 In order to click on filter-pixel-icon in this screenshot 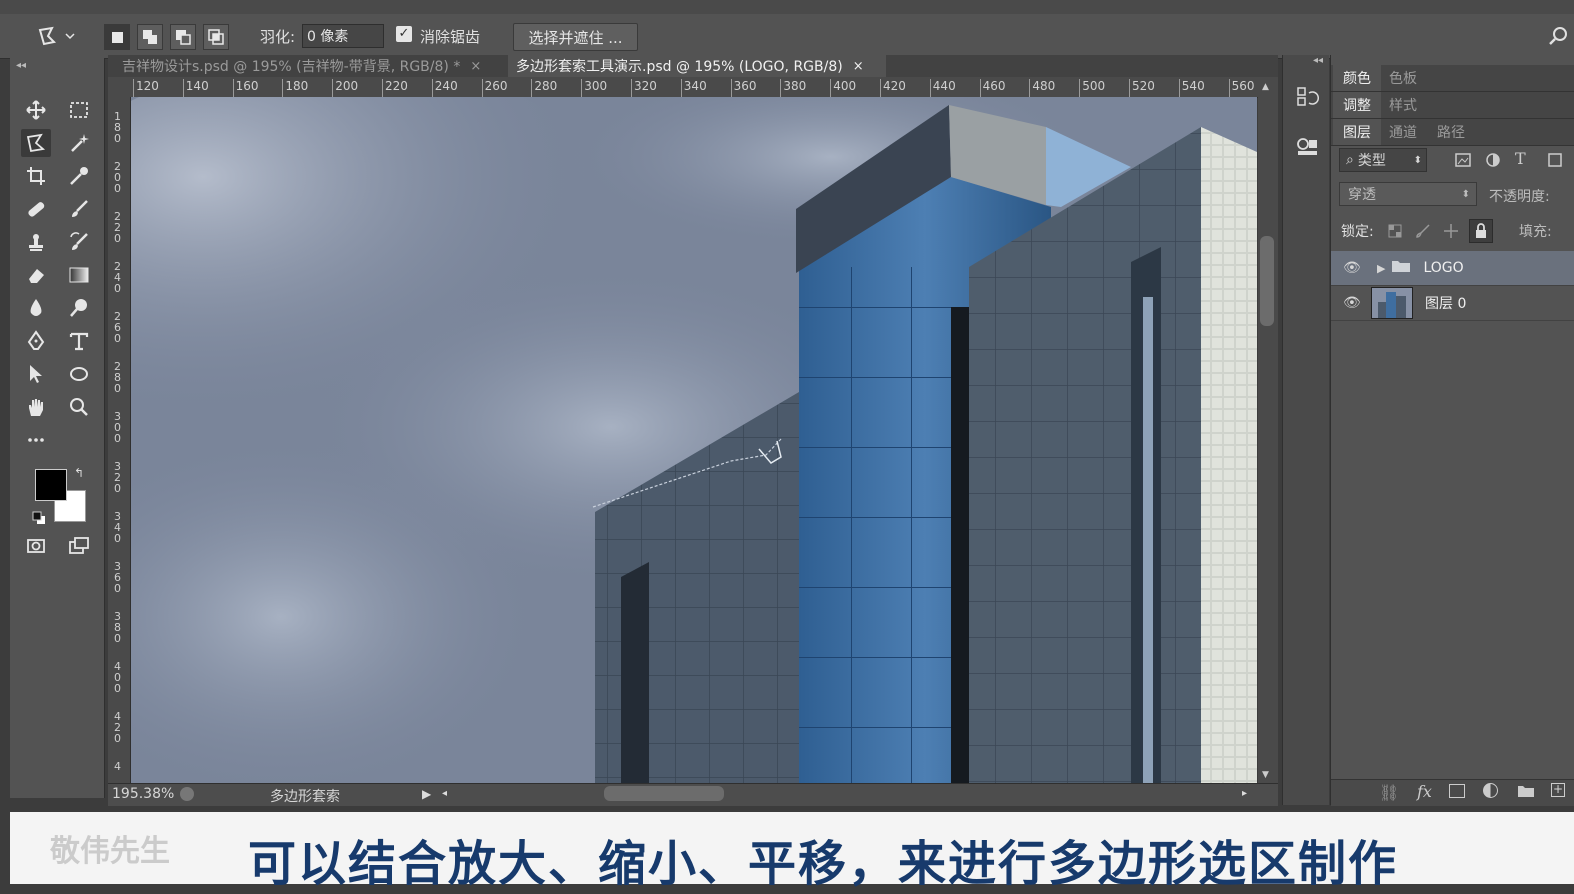, I will do `click(1463, 160)`.